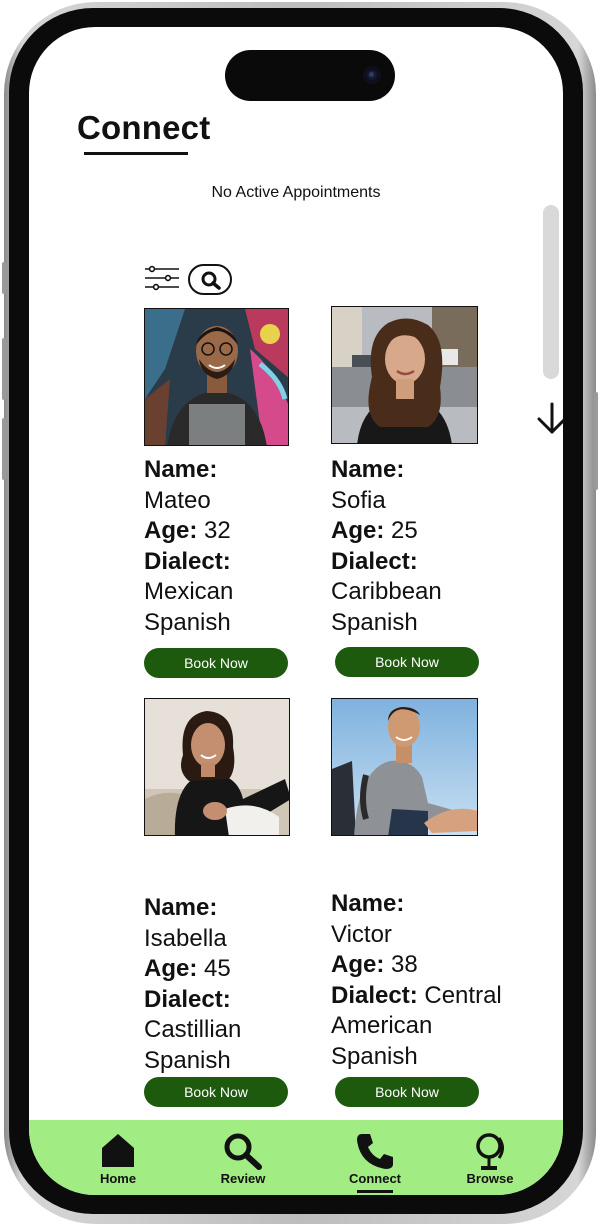 The height and width of the screenshot is (1227, 600). What do you see at coordinates (386, 591) in the screenshot?
I see `profile-dialect-line1: Caribbean` at bounding box center [386, 591].